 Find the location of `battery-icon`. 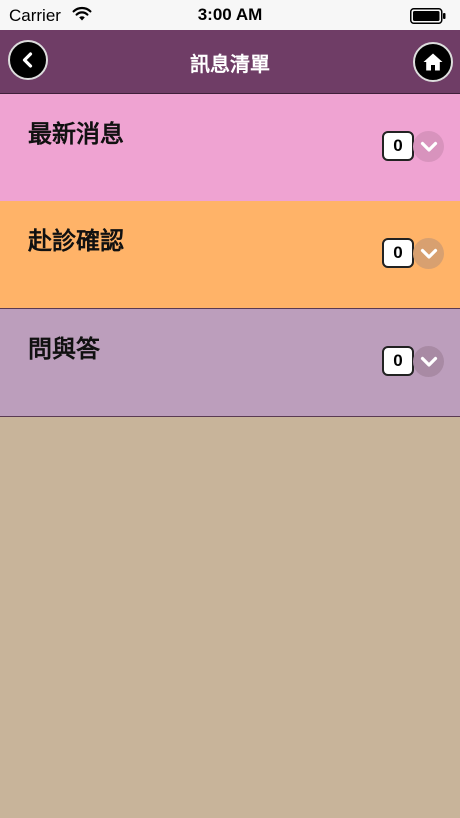

battery-icon is located at coordinates (428, 16).